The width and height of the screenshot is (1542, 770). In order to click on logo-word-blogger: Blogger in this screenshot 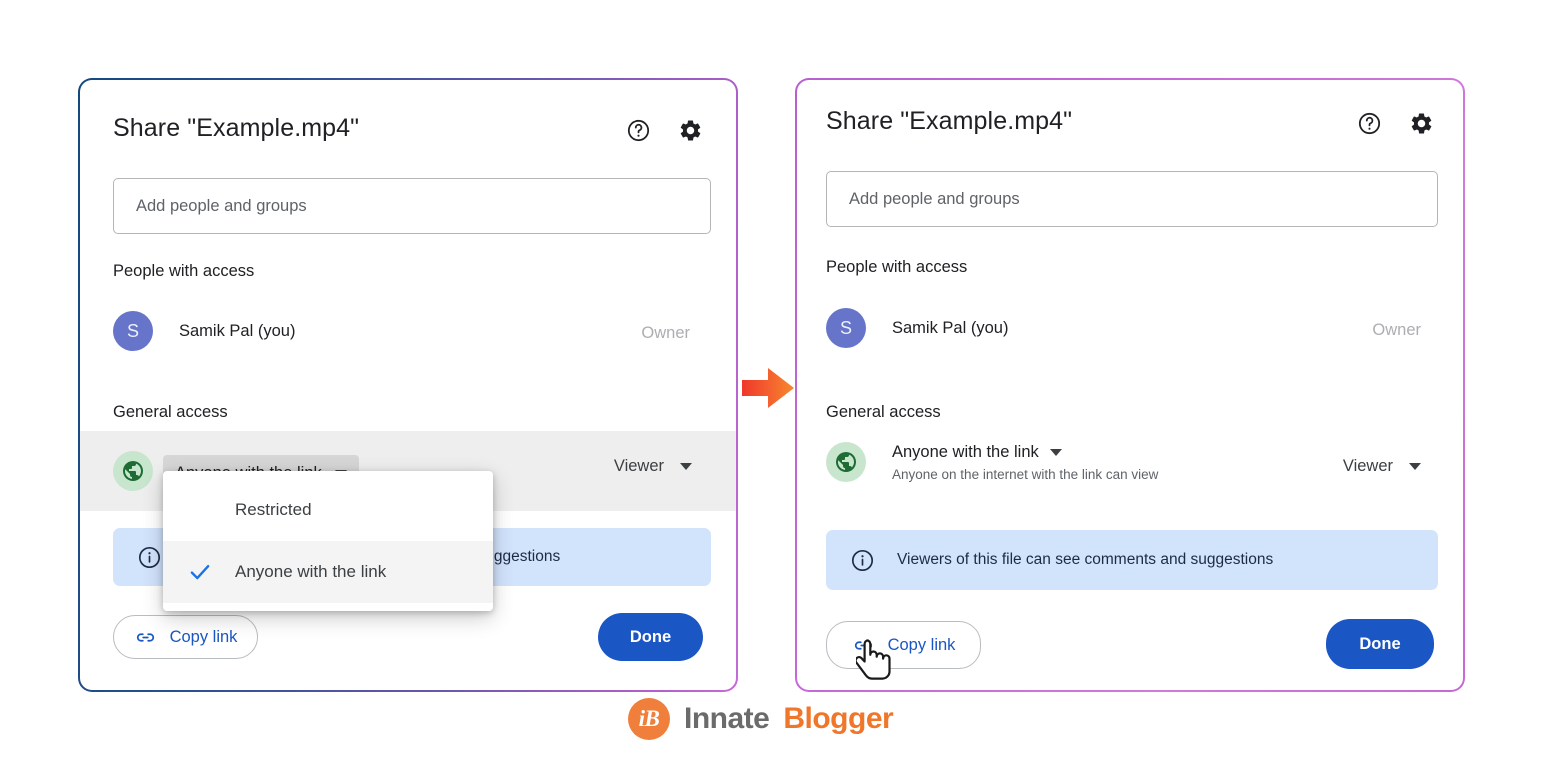, I will do `click(838, 718)`.